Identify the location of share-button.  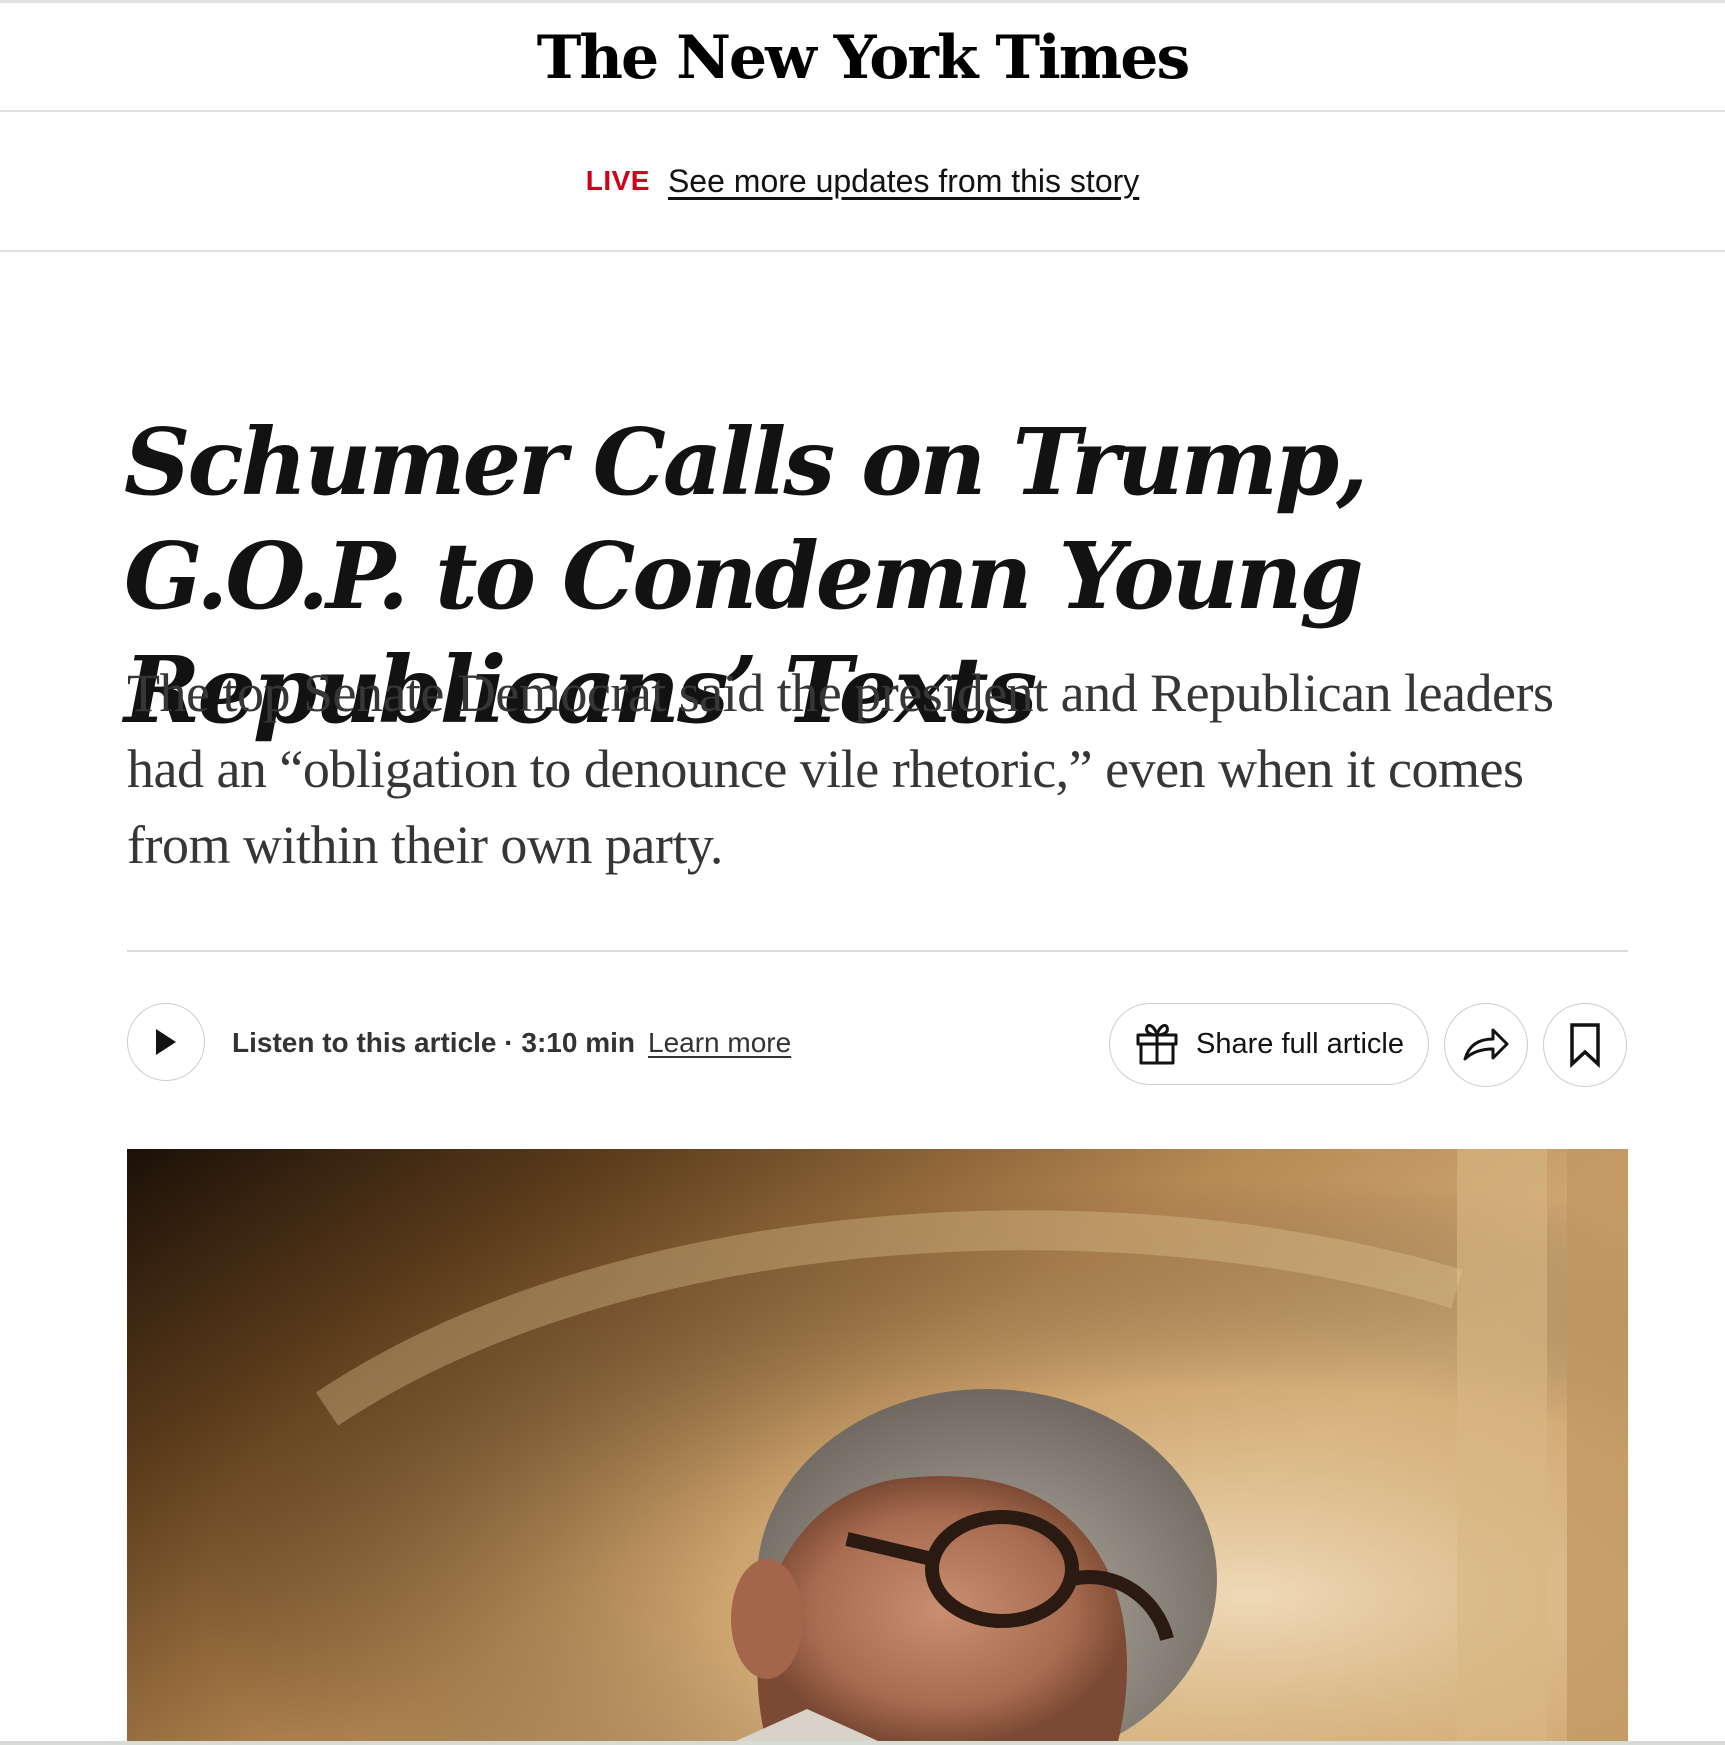
(1486, 1045).